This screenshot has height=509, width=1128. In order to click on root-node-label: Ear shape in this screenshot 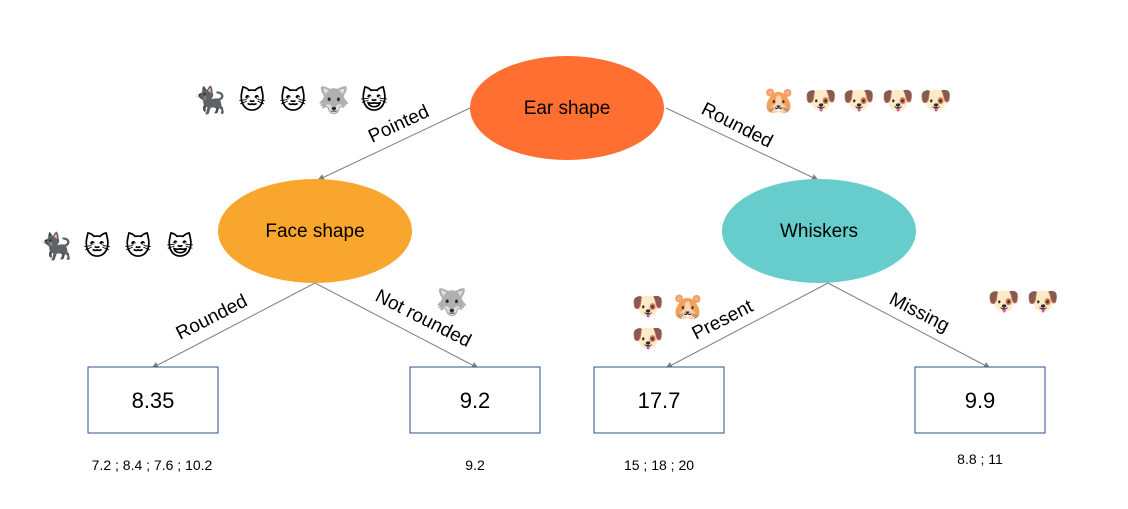, I will do `click(567, 108)`.